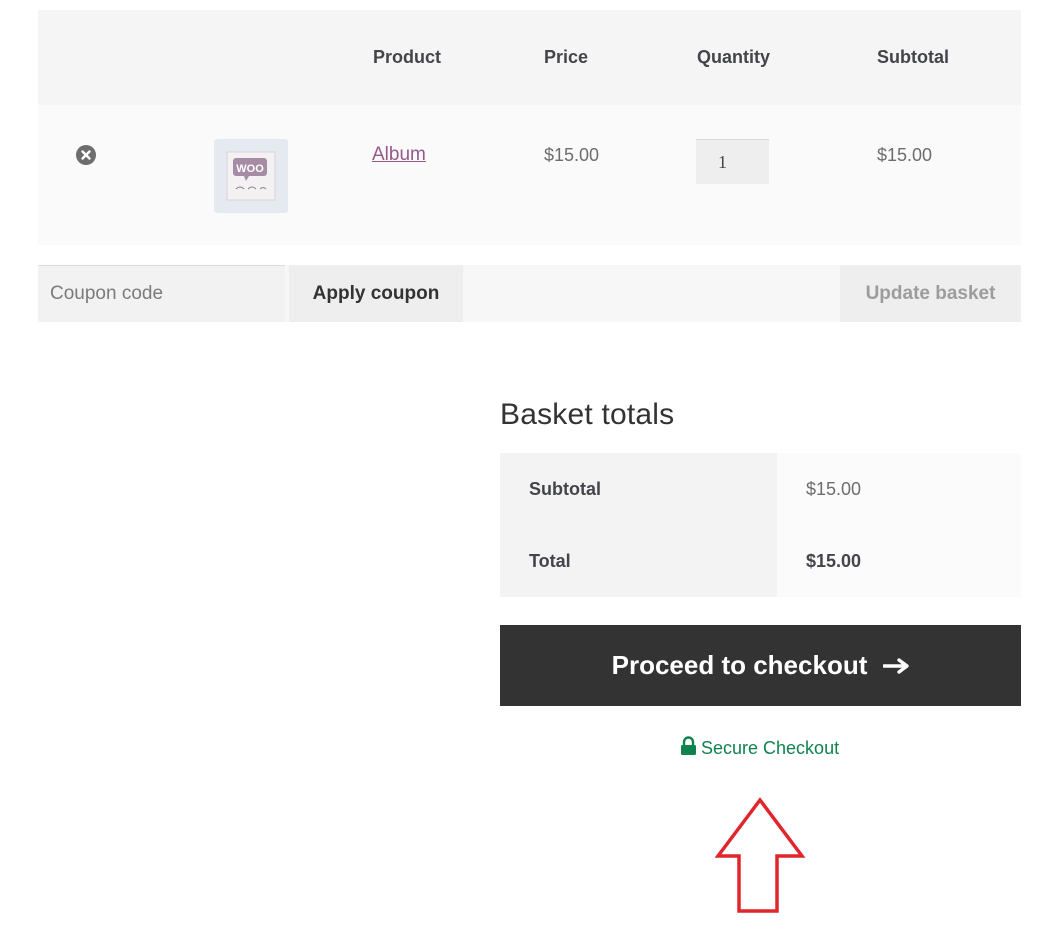  What do you see at coordinates (566, 57) in the screenshot?
I see `header-price: Price` at bounding box center [566, 57].